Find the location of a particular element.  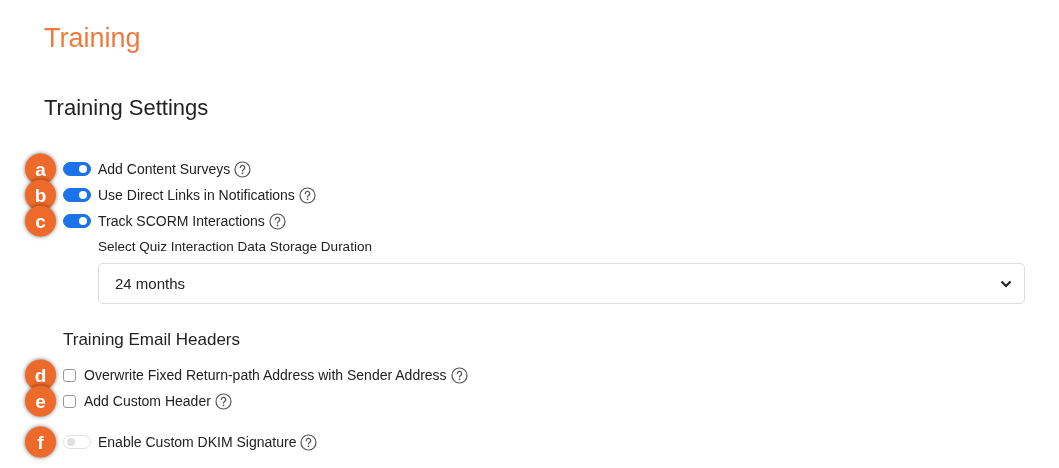

setting-label: Add Content Surveys is located at coordinates (164, 169).